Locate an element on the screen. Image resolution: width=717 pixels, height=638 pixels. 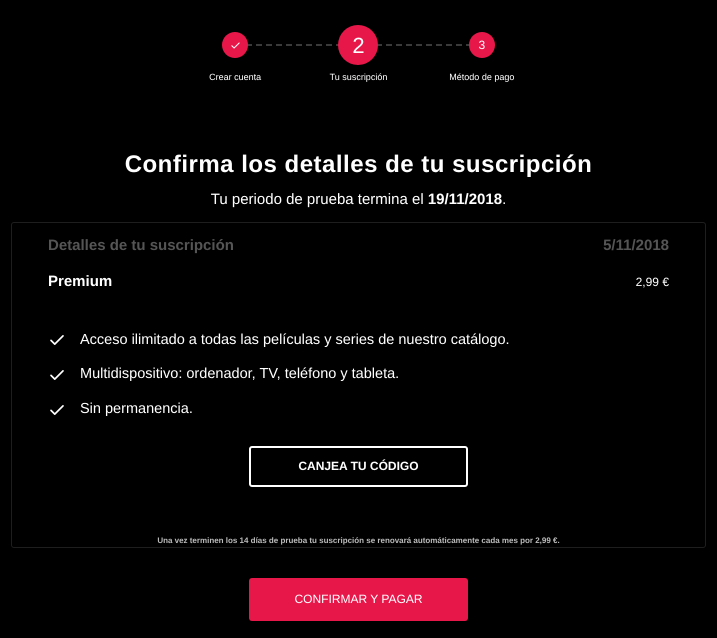
step-label: Crear cuenta is located at coordinates (235, 77).